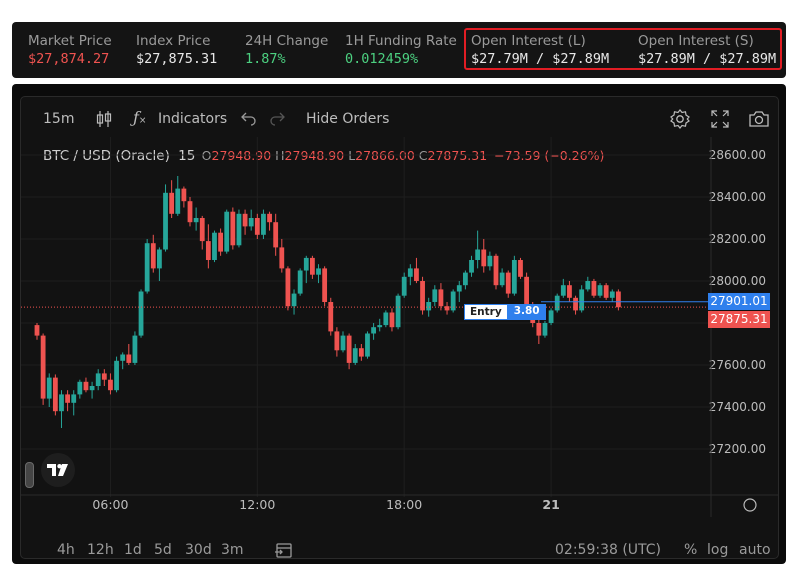 Image resolution: width=800 pixels, height=568 pixels. Describe the element at coordinates (755, 550) in the screenshot. I see `auto-scale-button: auto` at that location.